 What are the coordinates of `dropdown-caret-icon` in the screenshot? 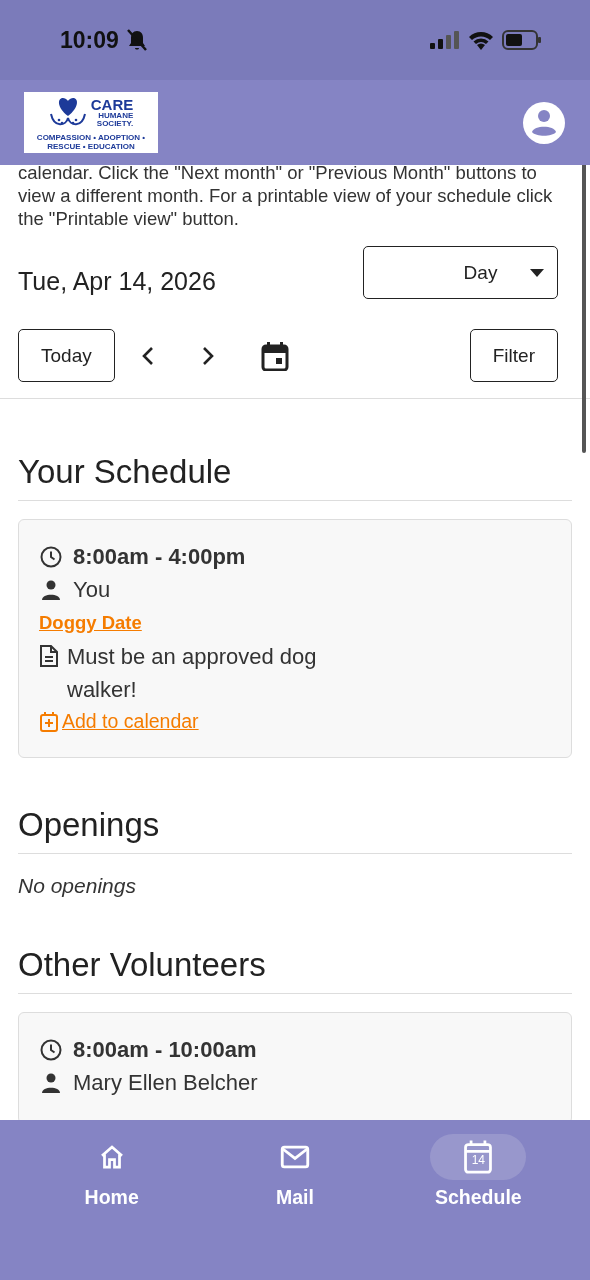 It's located at (537, 272).